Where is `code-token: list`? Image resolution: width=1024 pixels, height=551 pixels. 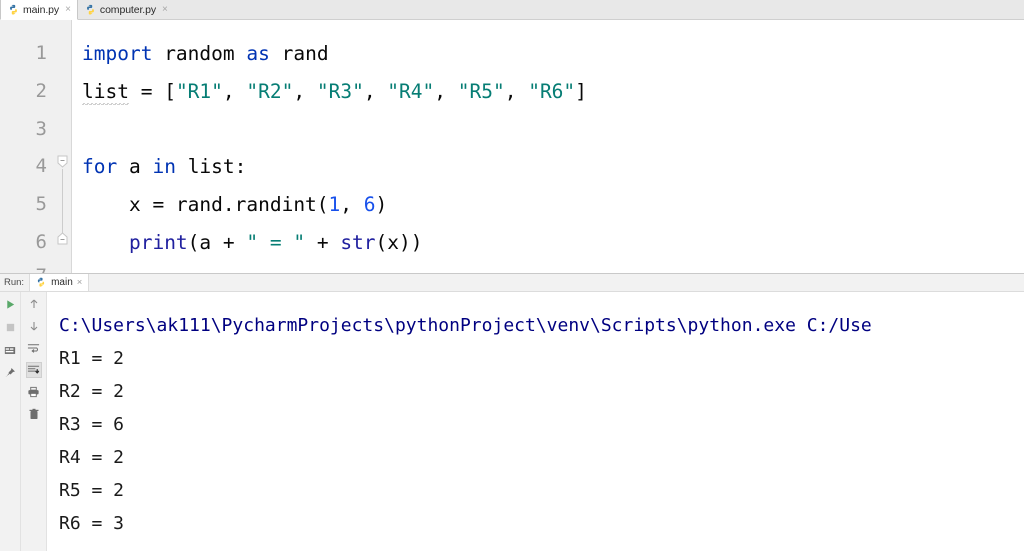 code-token: list is located at coordinates (105, 92).